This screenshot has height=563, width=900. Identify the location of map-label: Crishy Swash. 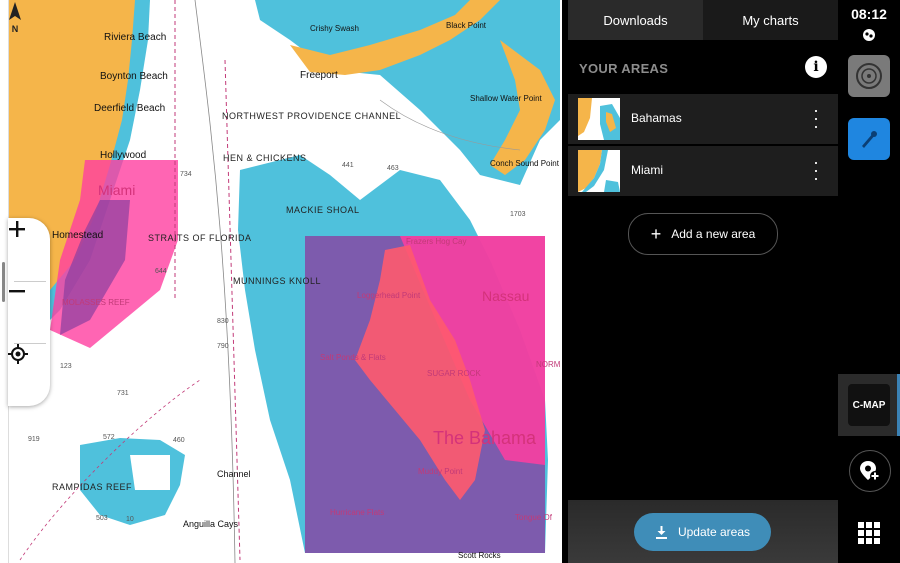
(334, 28).